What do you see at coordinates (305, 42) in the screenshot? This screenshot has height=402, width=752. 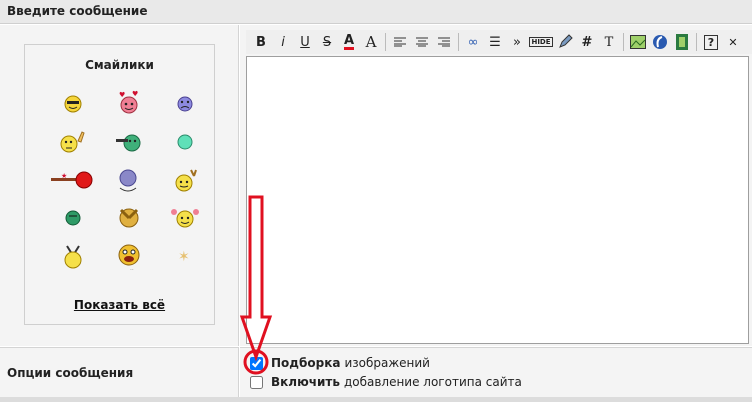 I see `underline-button: U` at bounding box center [305, 42].